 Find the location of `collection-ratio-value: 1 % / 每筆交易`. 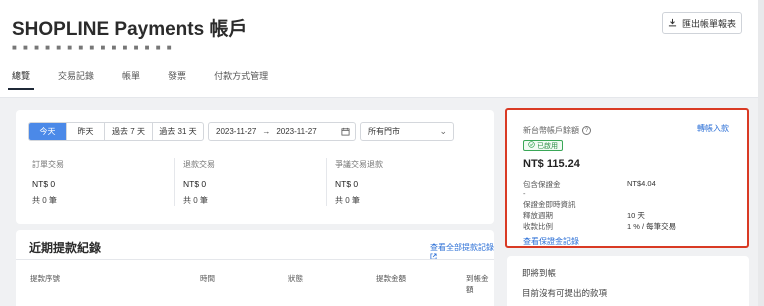

collection-ratio-value: 1 % / 每筆交易 is located at coordinates (652, 226).